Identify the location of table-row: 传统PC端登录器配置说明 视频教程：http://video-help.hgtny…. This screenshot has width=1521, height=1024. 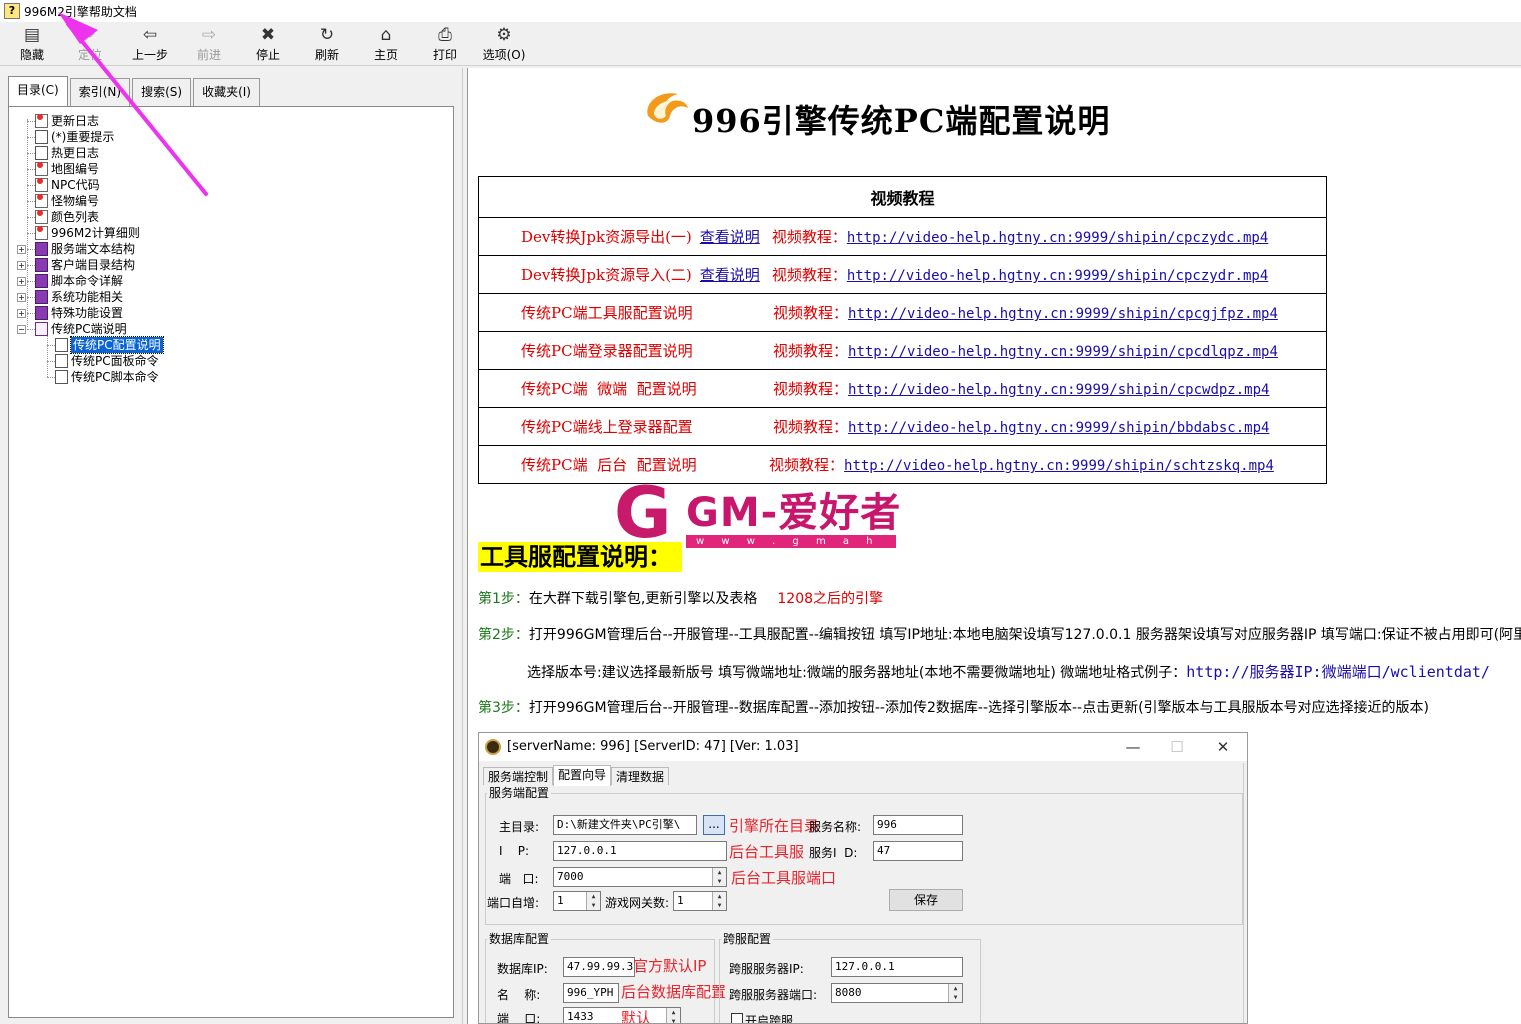
(902, 350).